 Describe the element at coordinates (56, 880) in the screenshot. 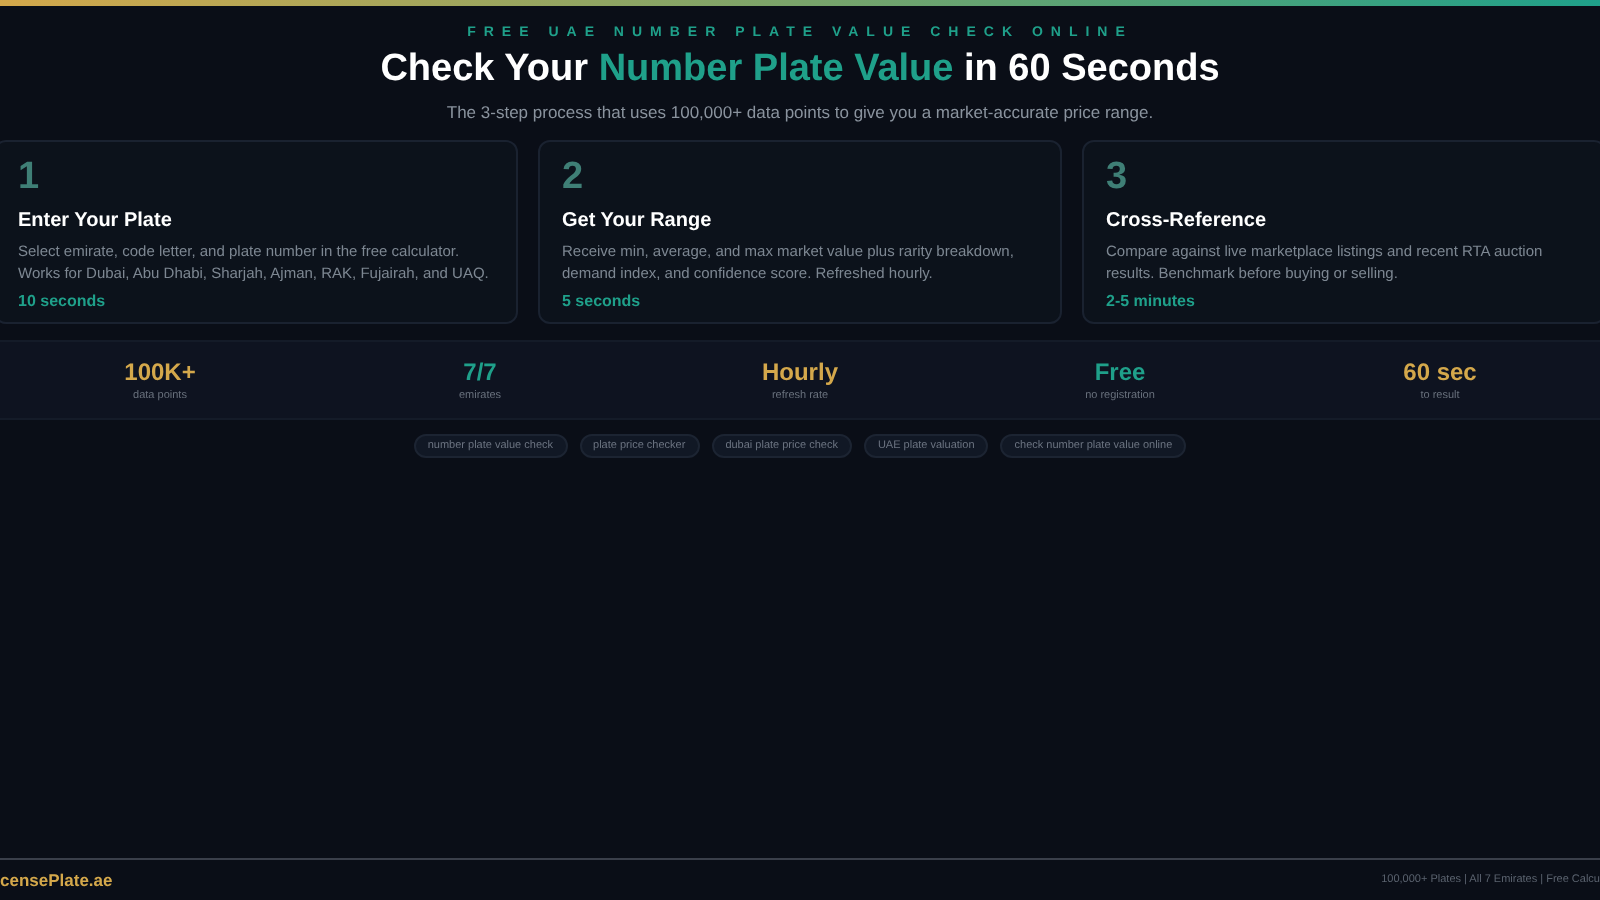

I see `footer-brand: censePlate.ae` at that location.